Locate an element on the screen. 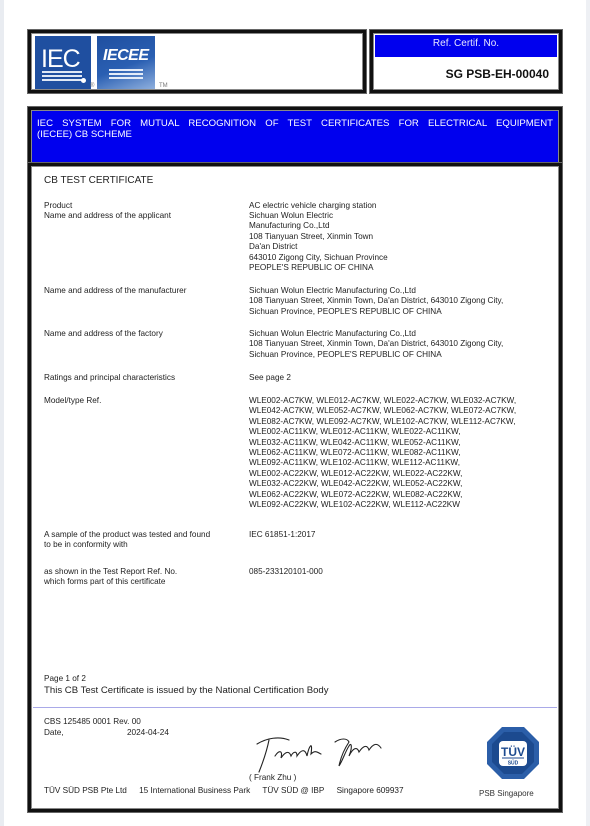  ref-certificate-label: Ref. Certif. No. is located at coordinates (466, 46).